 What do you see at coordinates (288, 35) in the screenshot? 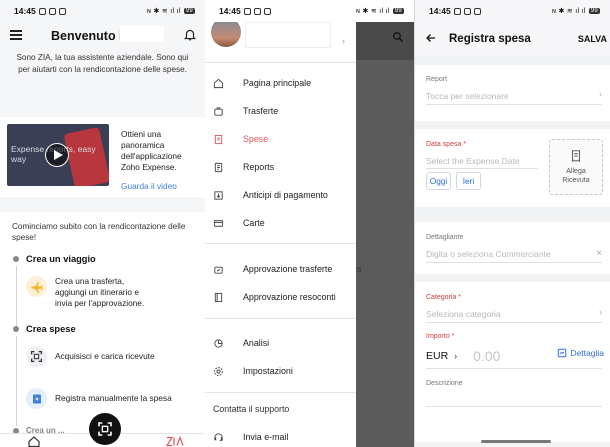
I see `redacted-user-name` at bounding box center [288, 35].